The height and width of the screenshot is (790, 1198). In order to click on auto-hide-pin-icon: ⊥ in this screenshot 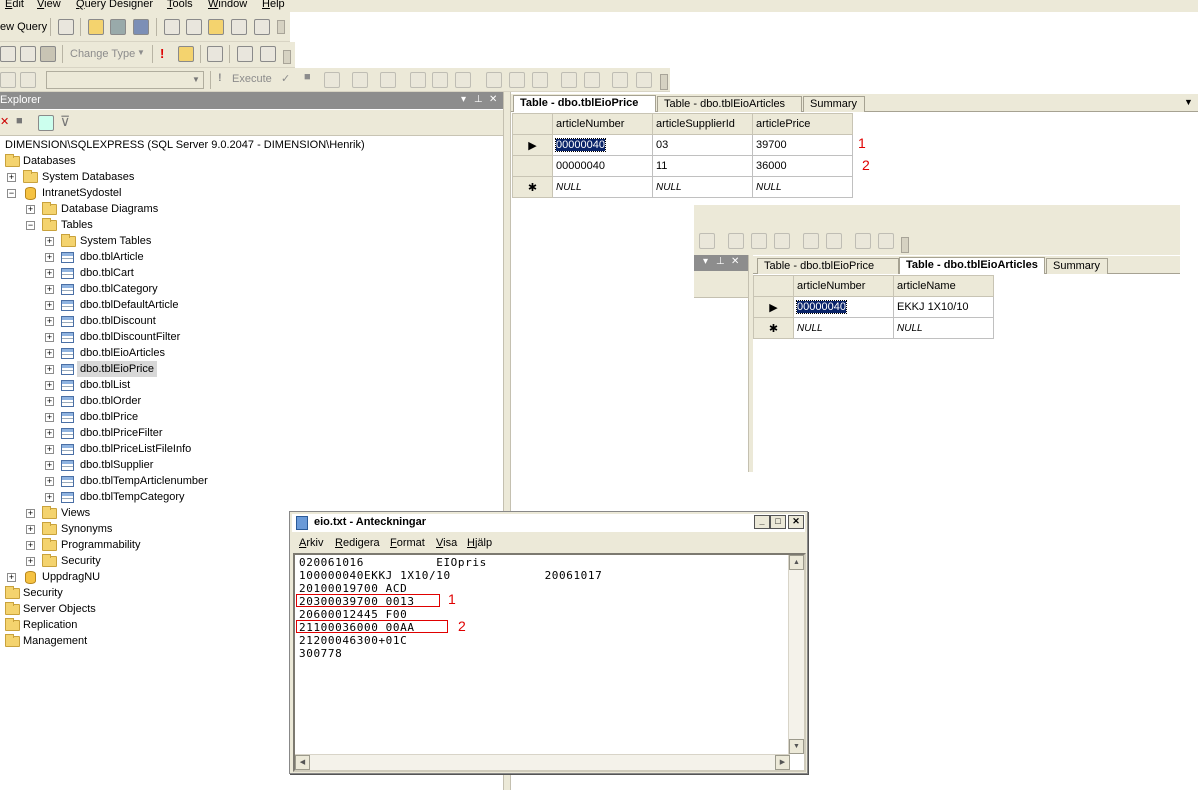, I will do `click(478, 99)`.